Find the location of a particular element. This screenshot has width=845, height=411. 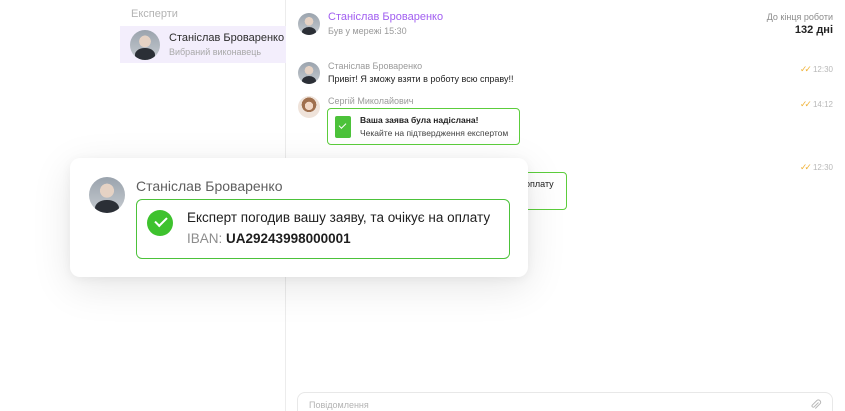

notice-subtitle: Чекайте на підтвердження експертом is located at coordinates (434, 133).